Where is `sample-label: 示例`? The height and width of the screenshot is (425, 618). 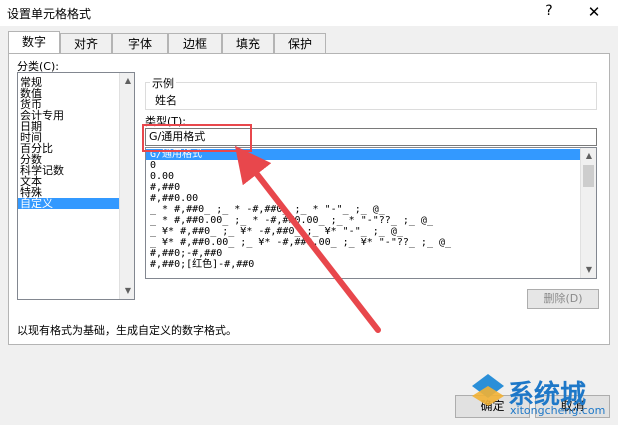
sample-label: 示例 is located at coordinates (163, 83).